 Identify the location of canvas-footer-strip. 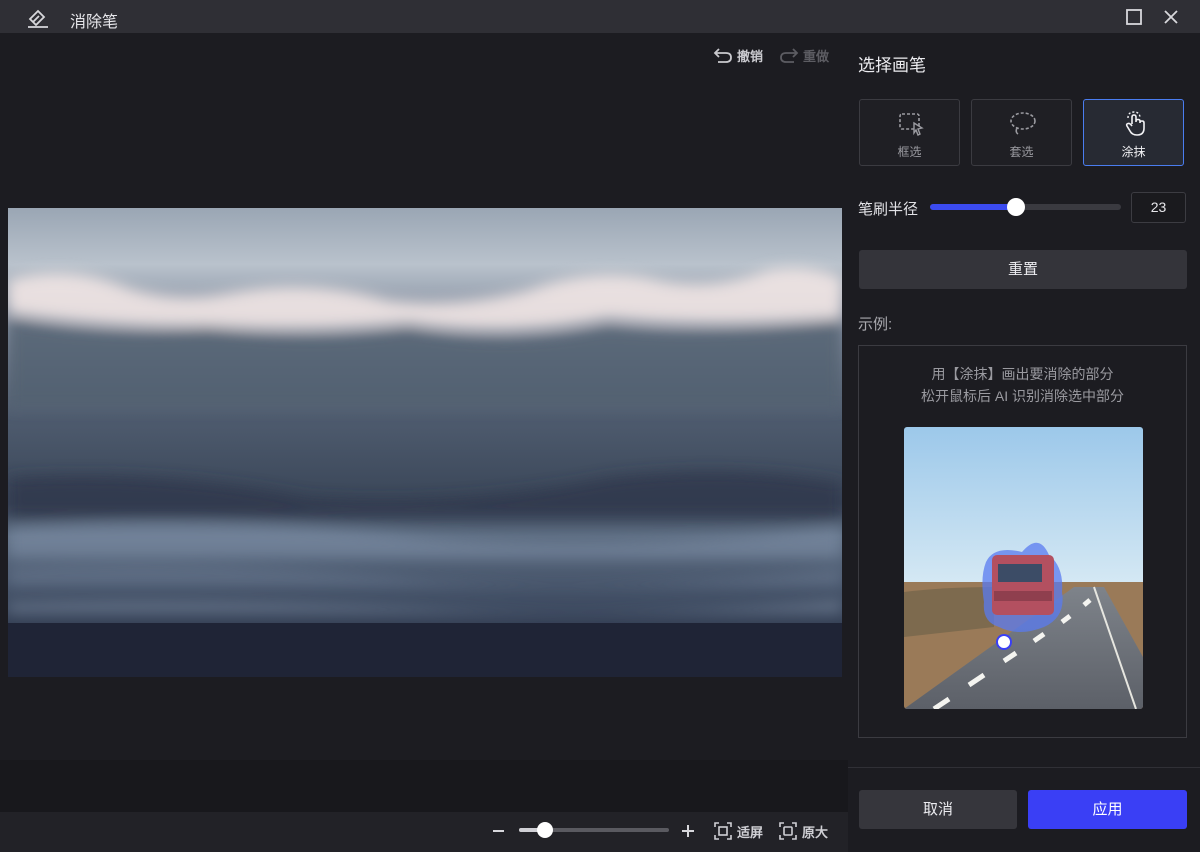
(424, 786).